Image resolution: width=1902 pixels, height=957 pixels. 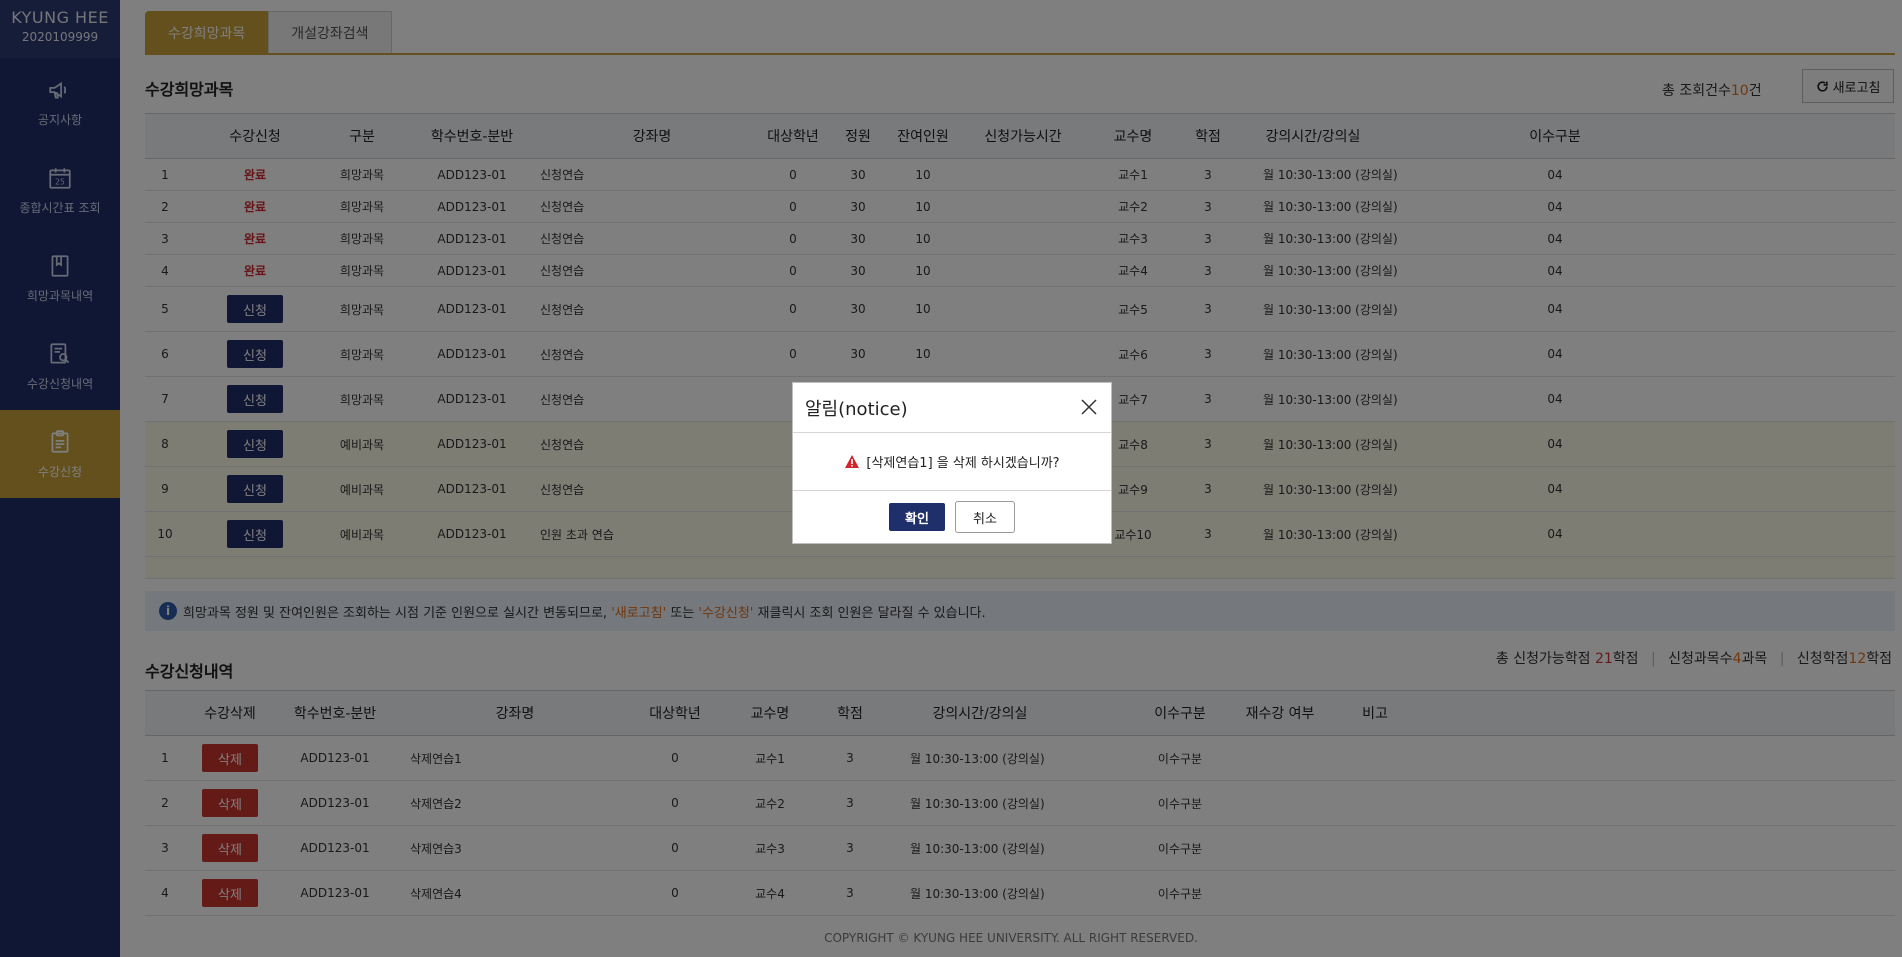 I want to click on dialog-body: [삭제연습1] 을 삭제 하시겠습니까?, so click(x=952, y=462).